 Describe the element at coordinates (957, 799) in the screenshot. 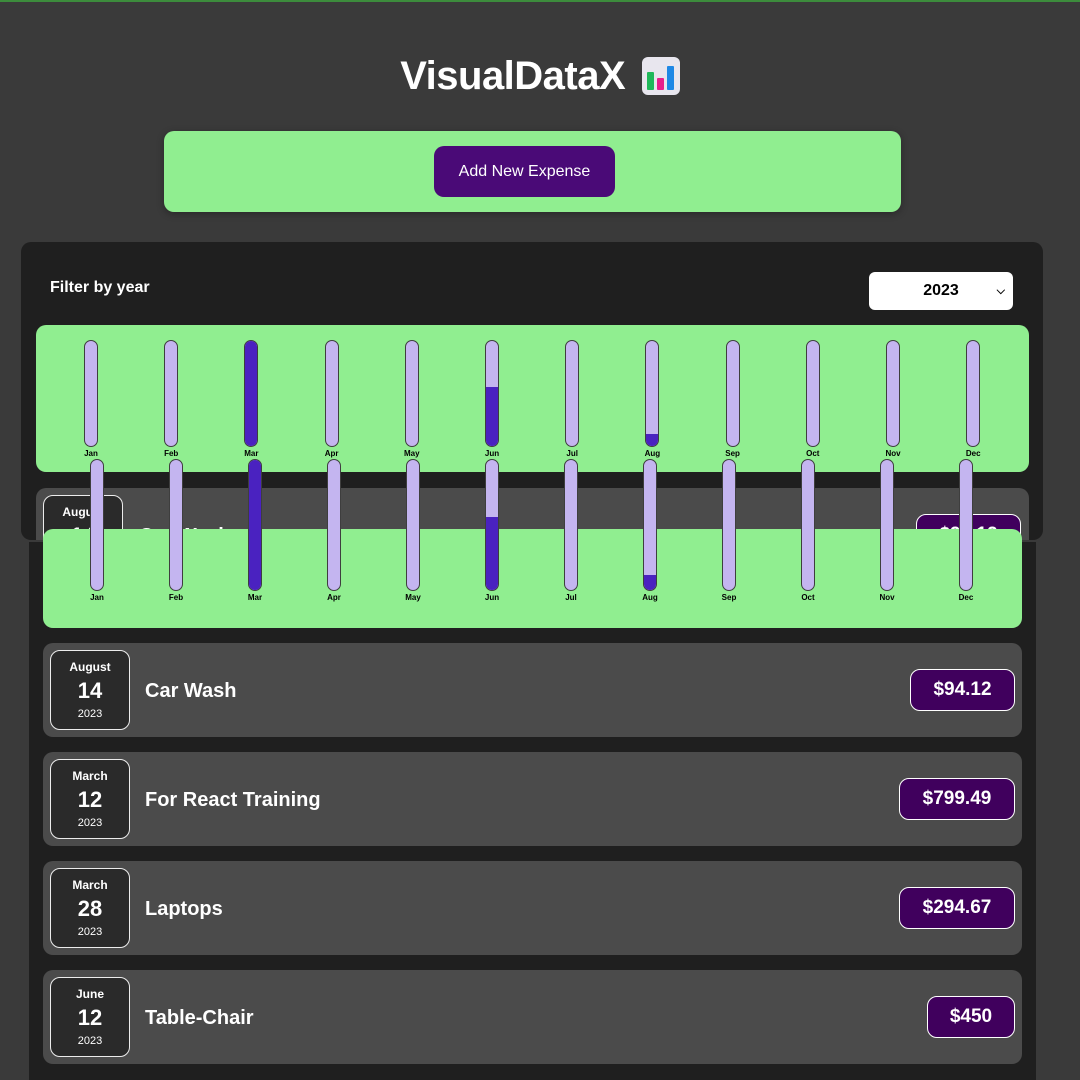

I see `expense-amount: $799.49` at that location.